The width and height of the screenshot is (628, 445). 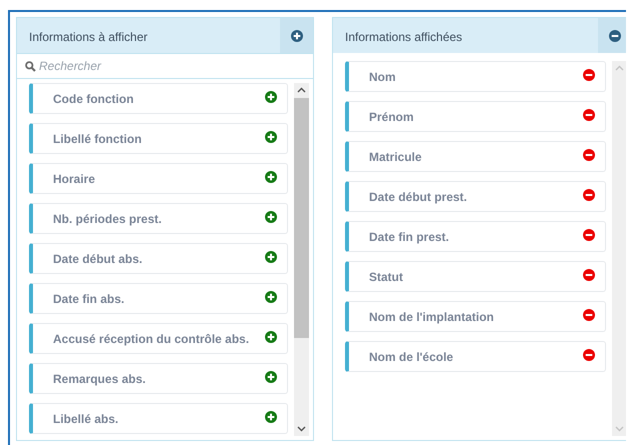 I want to click on field-item: Horaire, so click(x=158, y=178).